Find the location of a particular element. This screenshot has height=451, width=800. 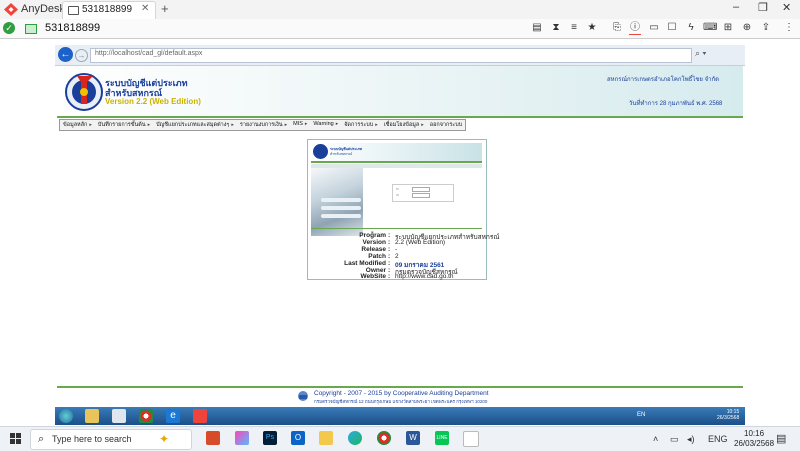

search-icon: ⌕ is located at coordinates (41, 439).